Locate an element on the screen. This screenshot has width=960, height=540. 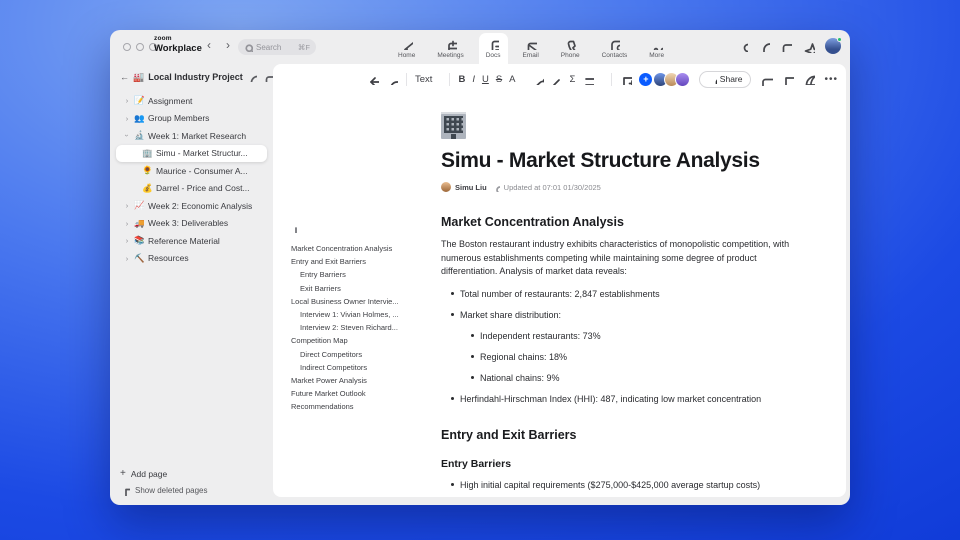
home-icon is located at coordinates (408, 46).